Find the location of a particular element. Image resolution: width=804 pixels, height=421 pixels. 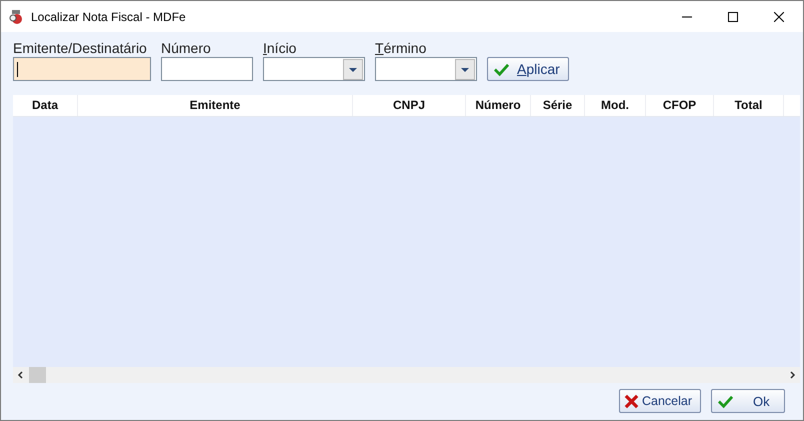

app-icon is located at coordinates (17, 16).